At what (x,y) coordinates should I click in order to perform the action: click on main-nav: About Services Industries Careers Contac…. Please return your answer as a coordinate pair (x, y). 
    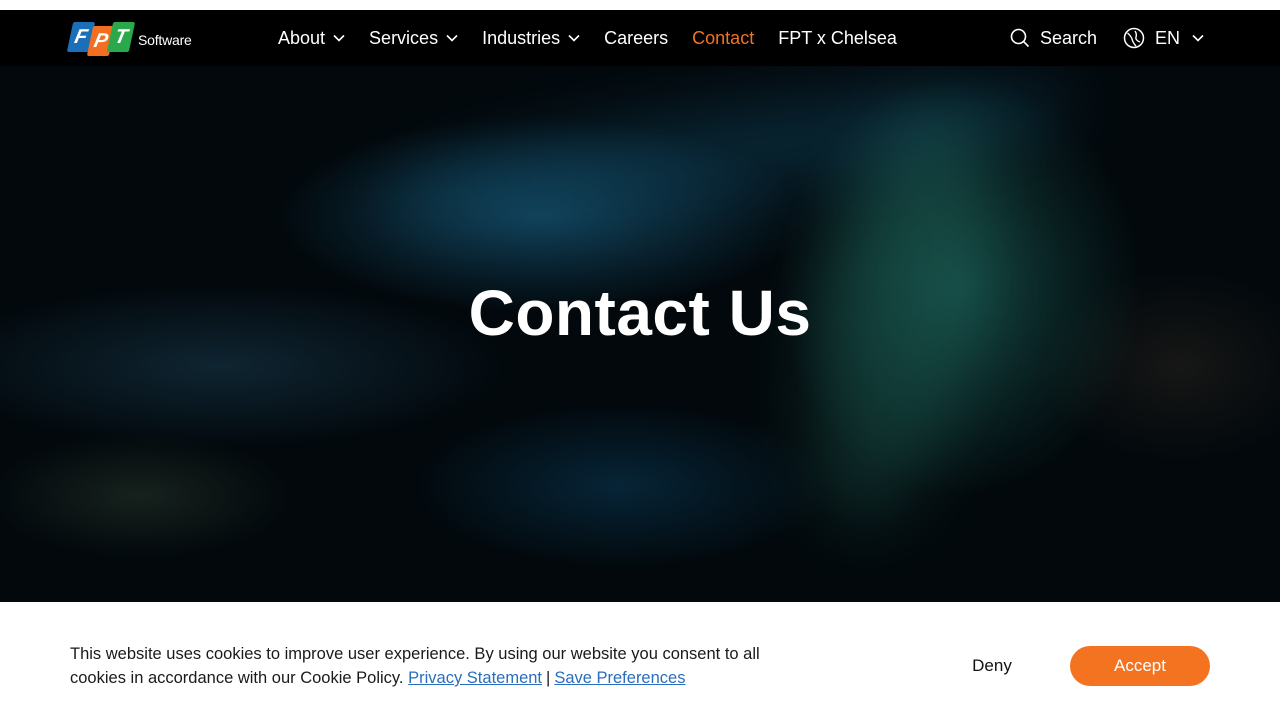
    Looking at the image, I should click on (599, 38).